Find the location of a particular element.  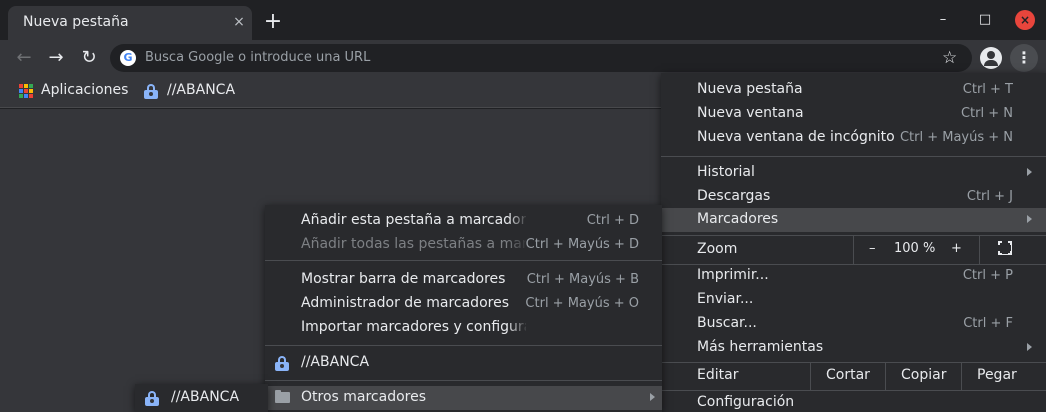

new-tab-button: + is located at coordinates (273, 22).